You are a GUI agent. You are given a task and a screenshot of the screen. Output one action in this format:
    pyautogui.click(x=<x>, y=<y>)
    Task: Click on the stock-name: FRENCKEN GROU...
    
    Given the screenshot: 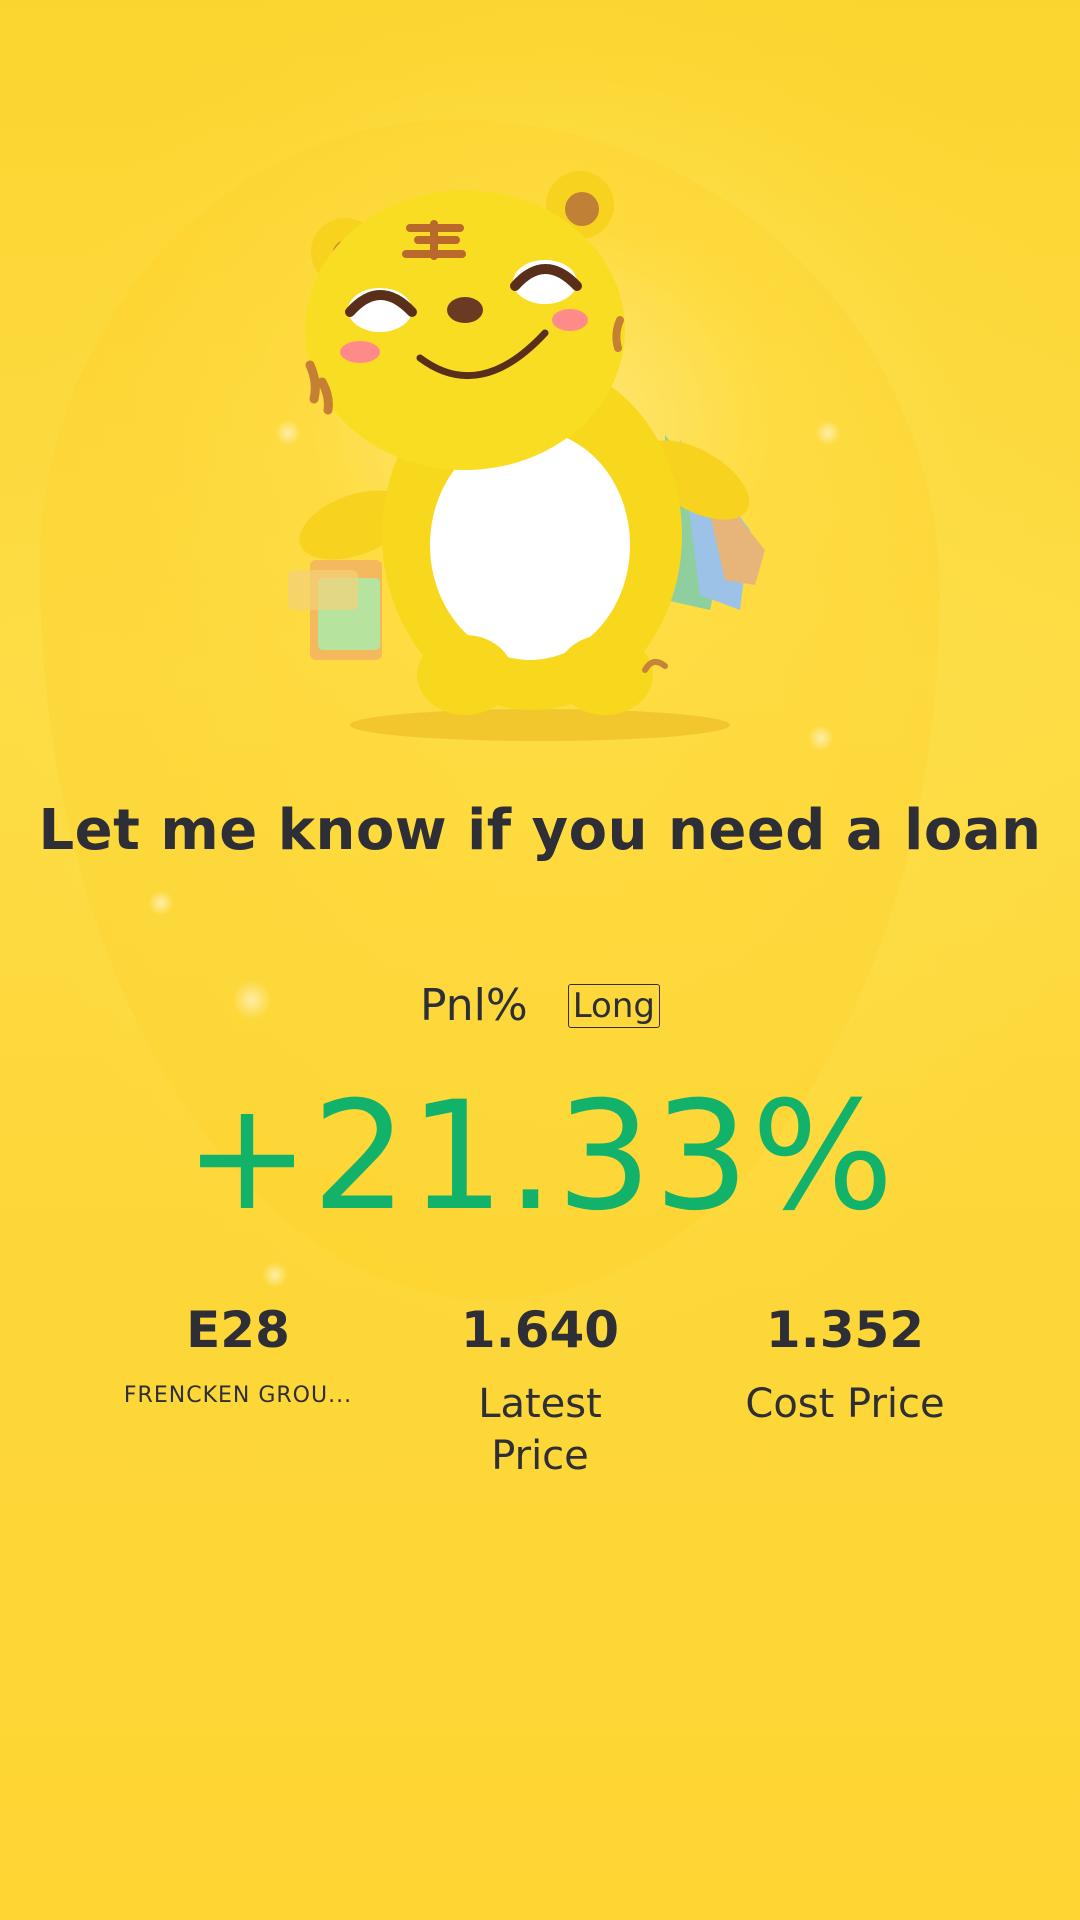 What is the action you would take?
    pyautogui.click(x=238, y=1395)
    